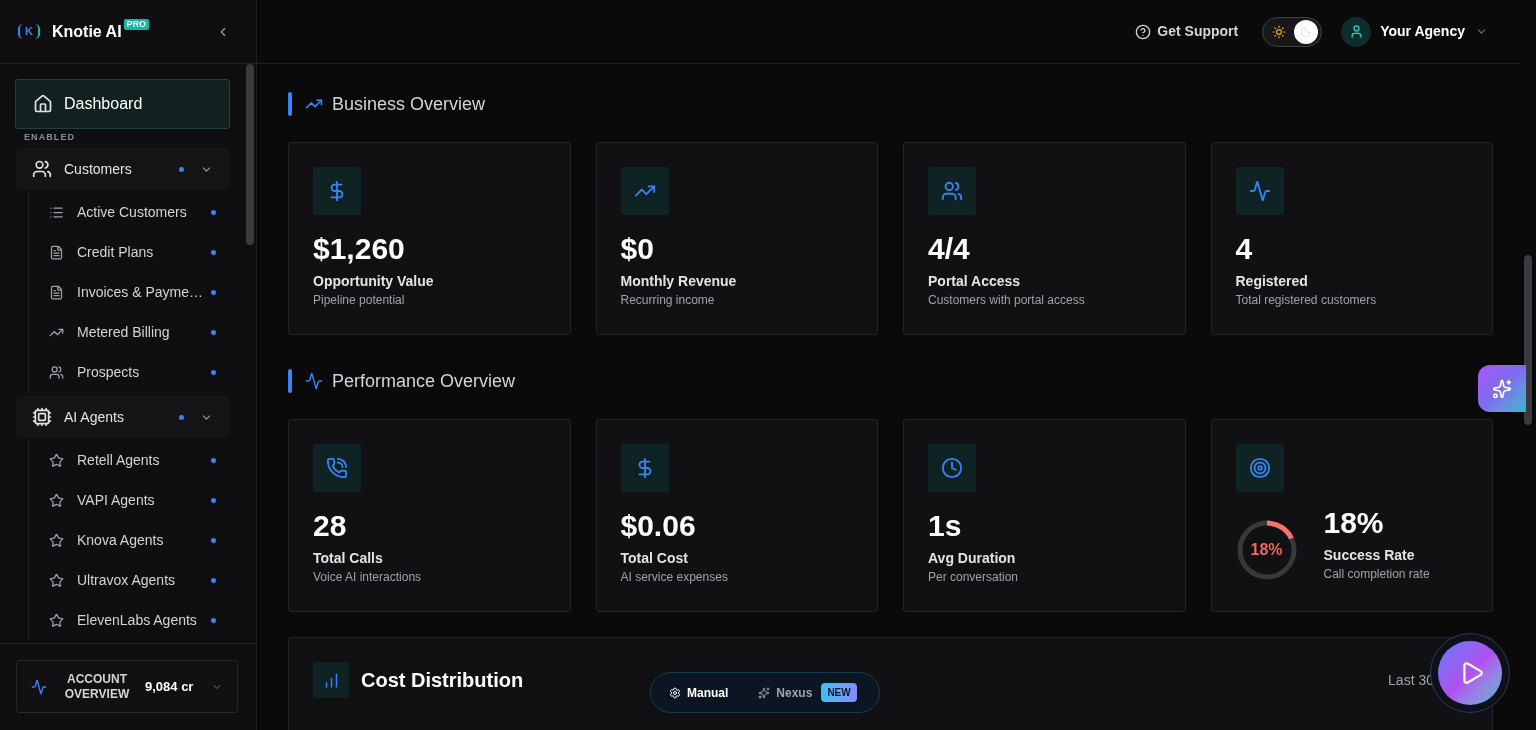  Describe the element at coordinates (43, 104) in the screenshot. I see `house-icon` at that location.